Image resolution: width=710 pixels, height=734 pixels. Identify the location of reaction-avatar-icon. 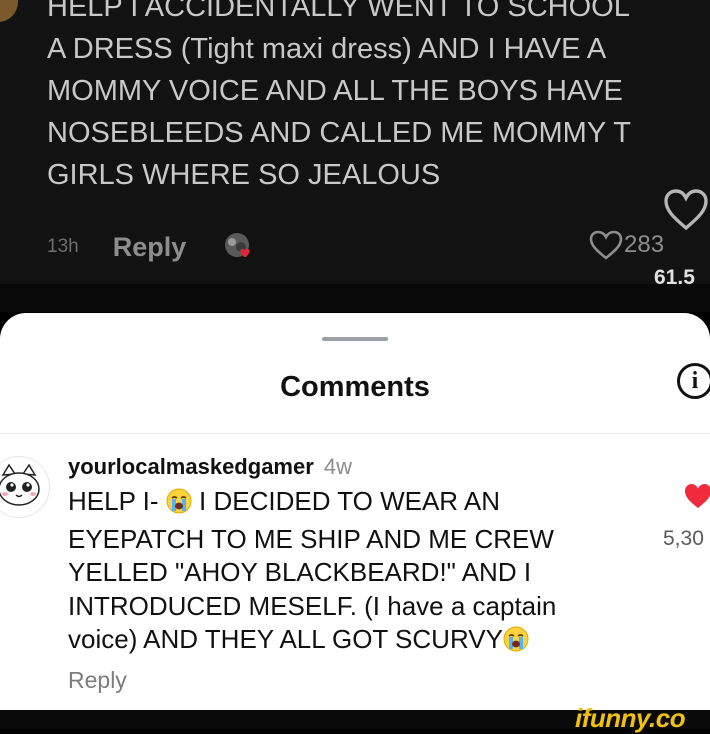
(238, 247).